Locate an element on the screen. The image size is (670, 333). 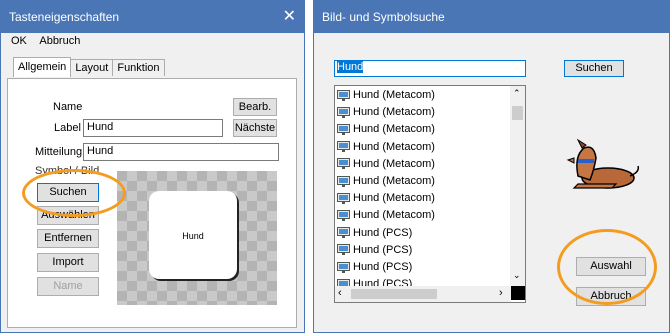
properties-window-title: Tasteneigenschaften is located at coordinates (64, 17).